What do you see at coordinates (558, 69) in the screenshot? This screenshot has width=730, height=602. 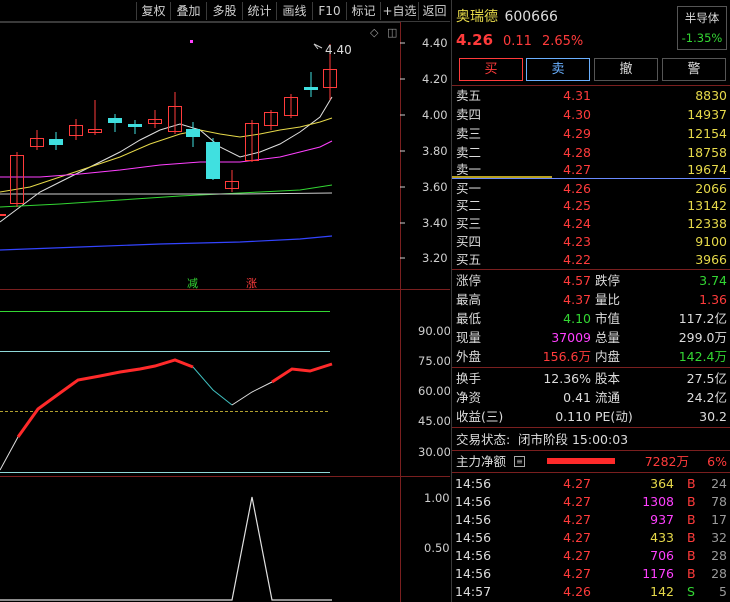 I see `sell-button: 卖` at bounding box center [558, 69].